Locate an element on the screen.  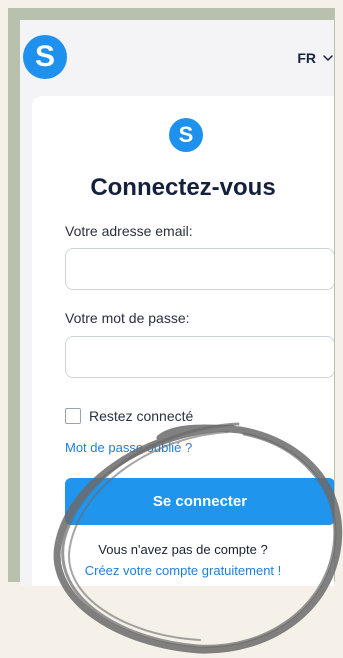
password-field is located at coordinates (199, 357).